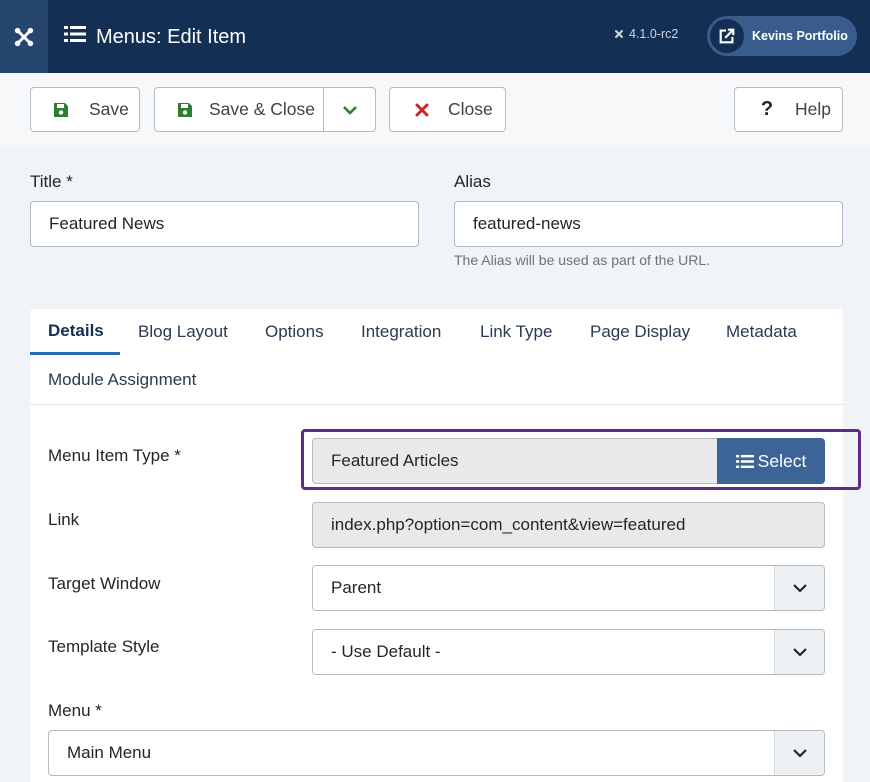 This screenshot has height=782, width=870. What do you see at coordinates (183, 332) in the screenshot?
I see `tab-blog-layout: Blog Layout` at bounding box center [183, 332].